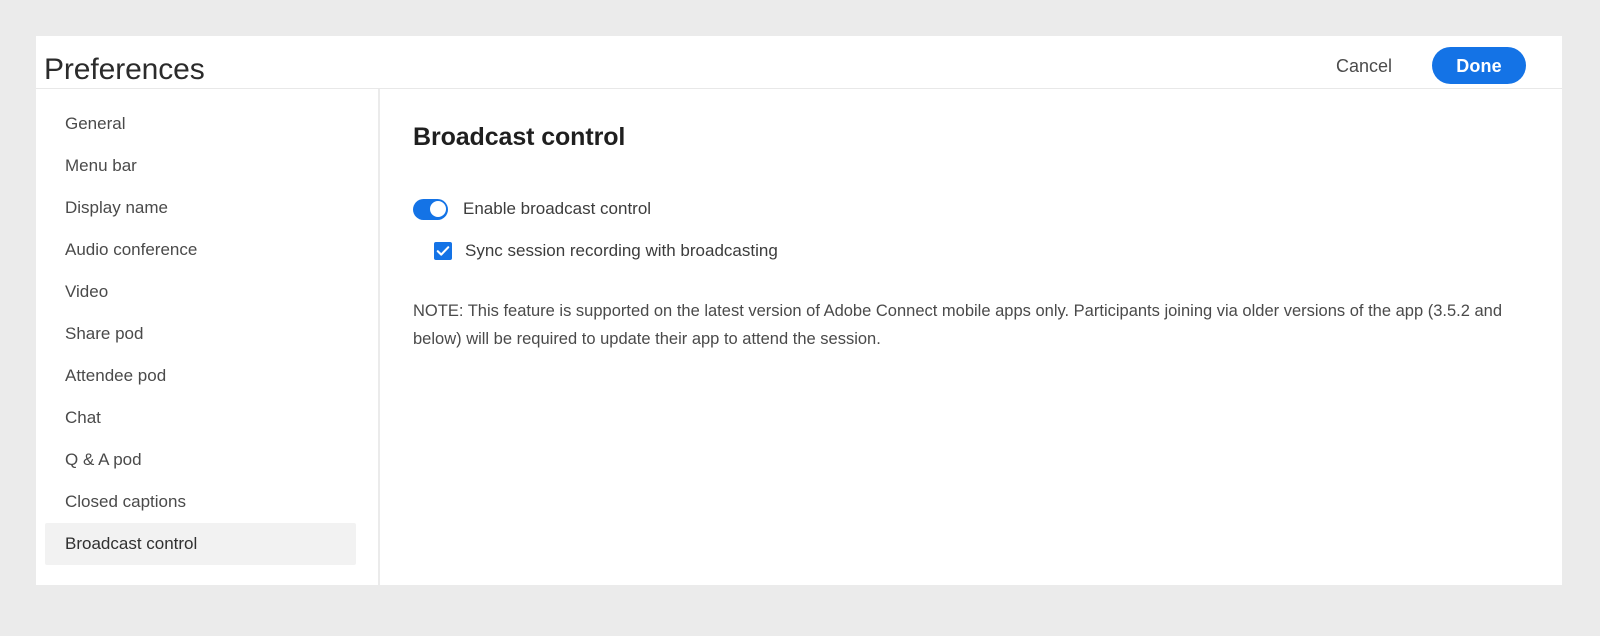  I want to click on sidebar-item-label: Q & A pod, so click(103, 459).